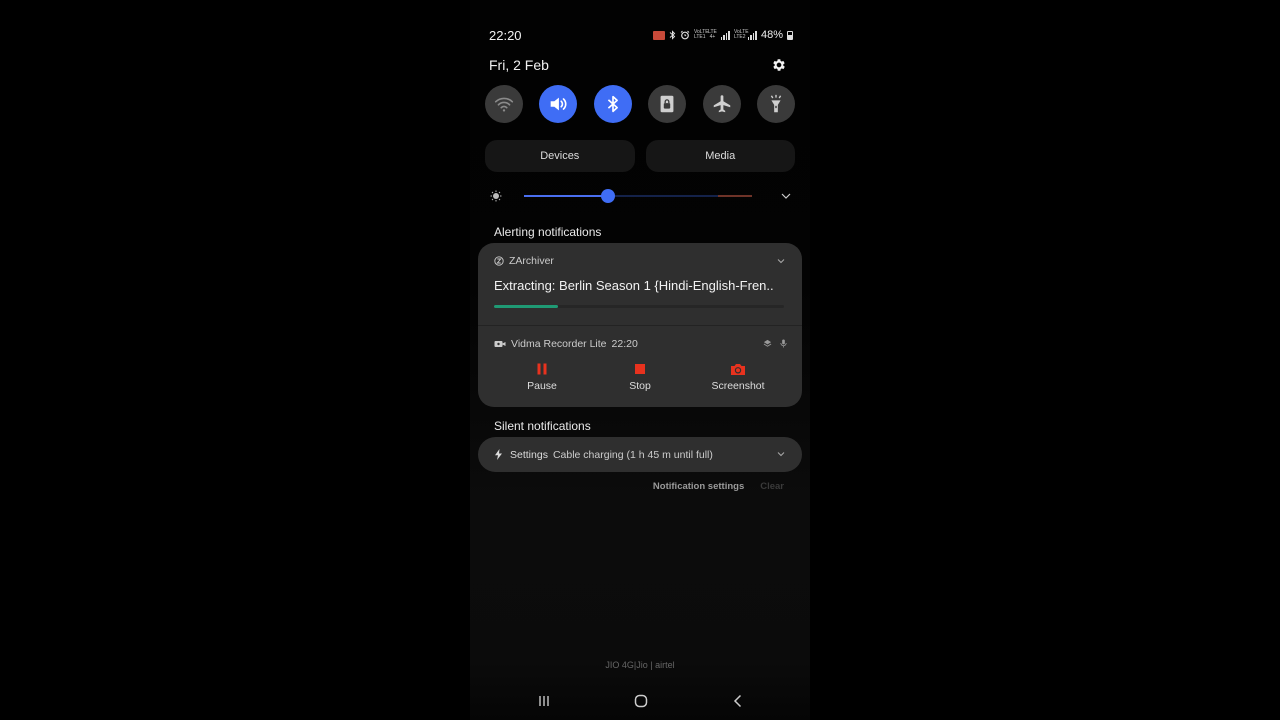 Image resolution: width=1280 pixels, height=720 pixels. Describe the element at coordinates (498, 454) in the screenshot. I see `charging-bolt-icon` at that location.